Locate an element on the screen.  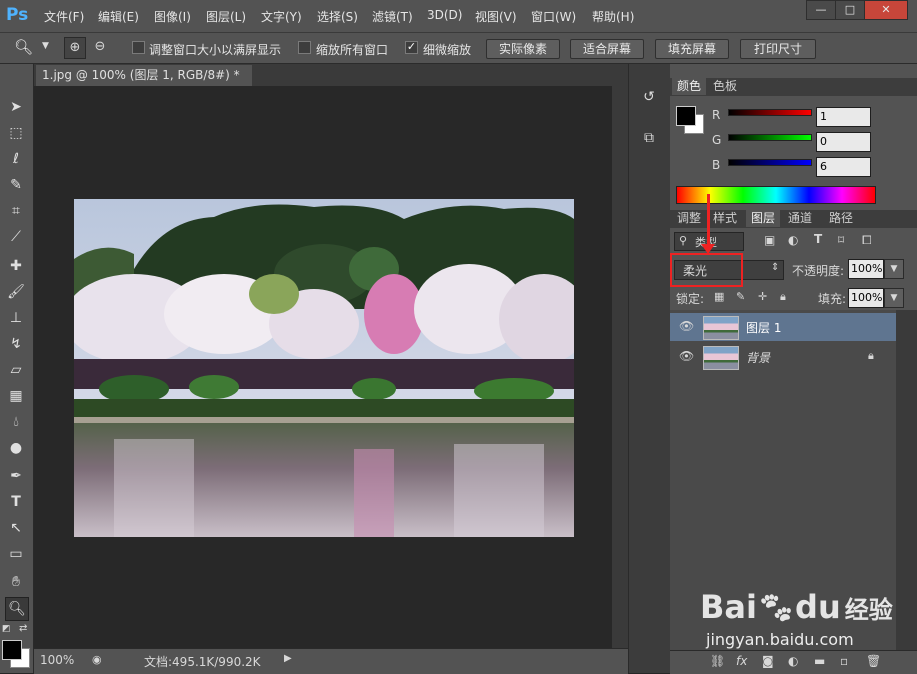
menu-edit: 编辑(E) is located at coordinates (118, 16).